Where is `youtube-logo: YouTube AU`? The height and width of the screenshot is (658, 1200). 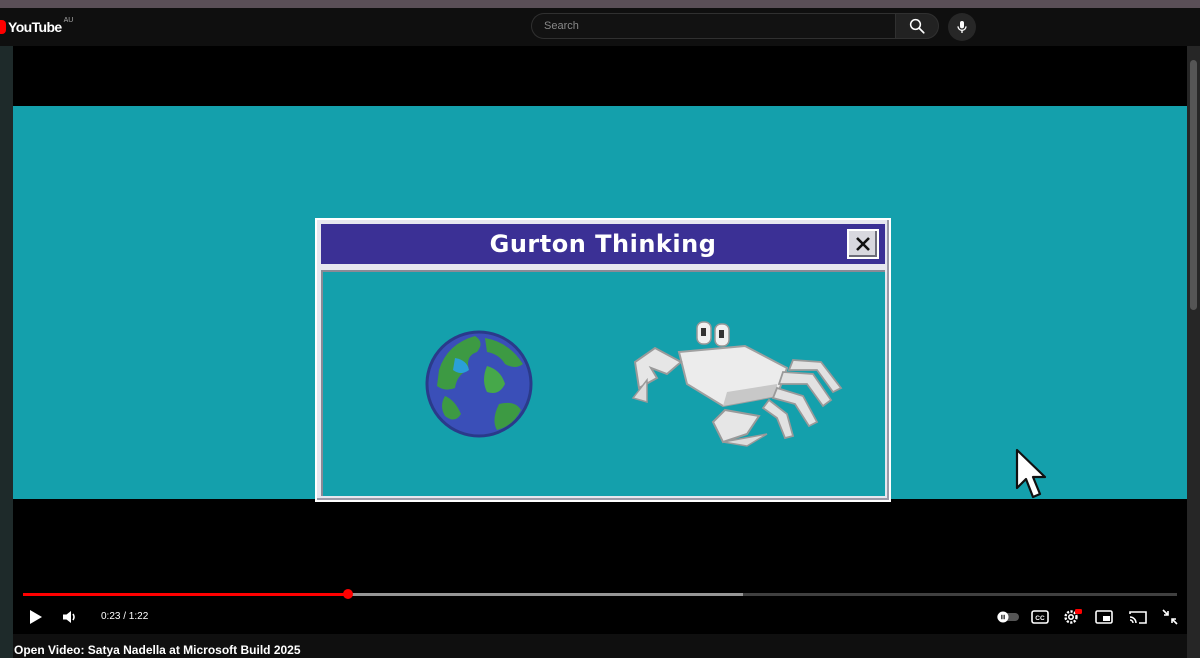 youtube-logo: YouTube AU is located at coordinates (37, 26).